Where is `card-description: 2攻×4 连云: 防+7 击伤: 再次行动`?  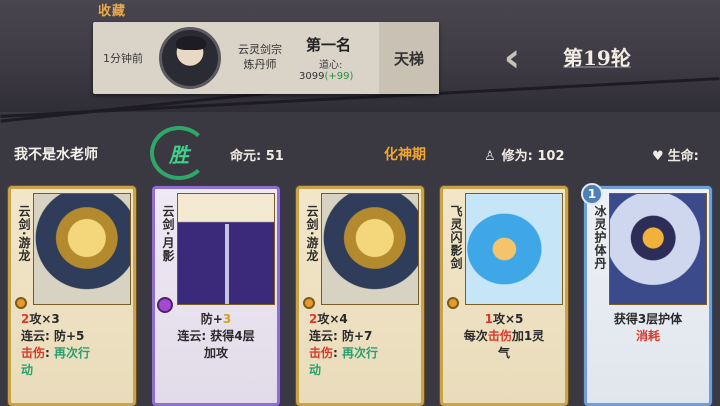 card-description: 2攻×4 连云: 防+7 击伤: 再次行动 is located at coordinates (360, 345).